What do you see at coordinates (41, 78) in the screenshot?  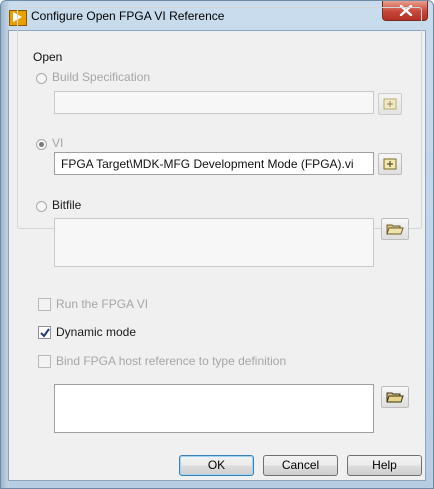 I see `build-spec-radio` at bounding box center [41, 78].